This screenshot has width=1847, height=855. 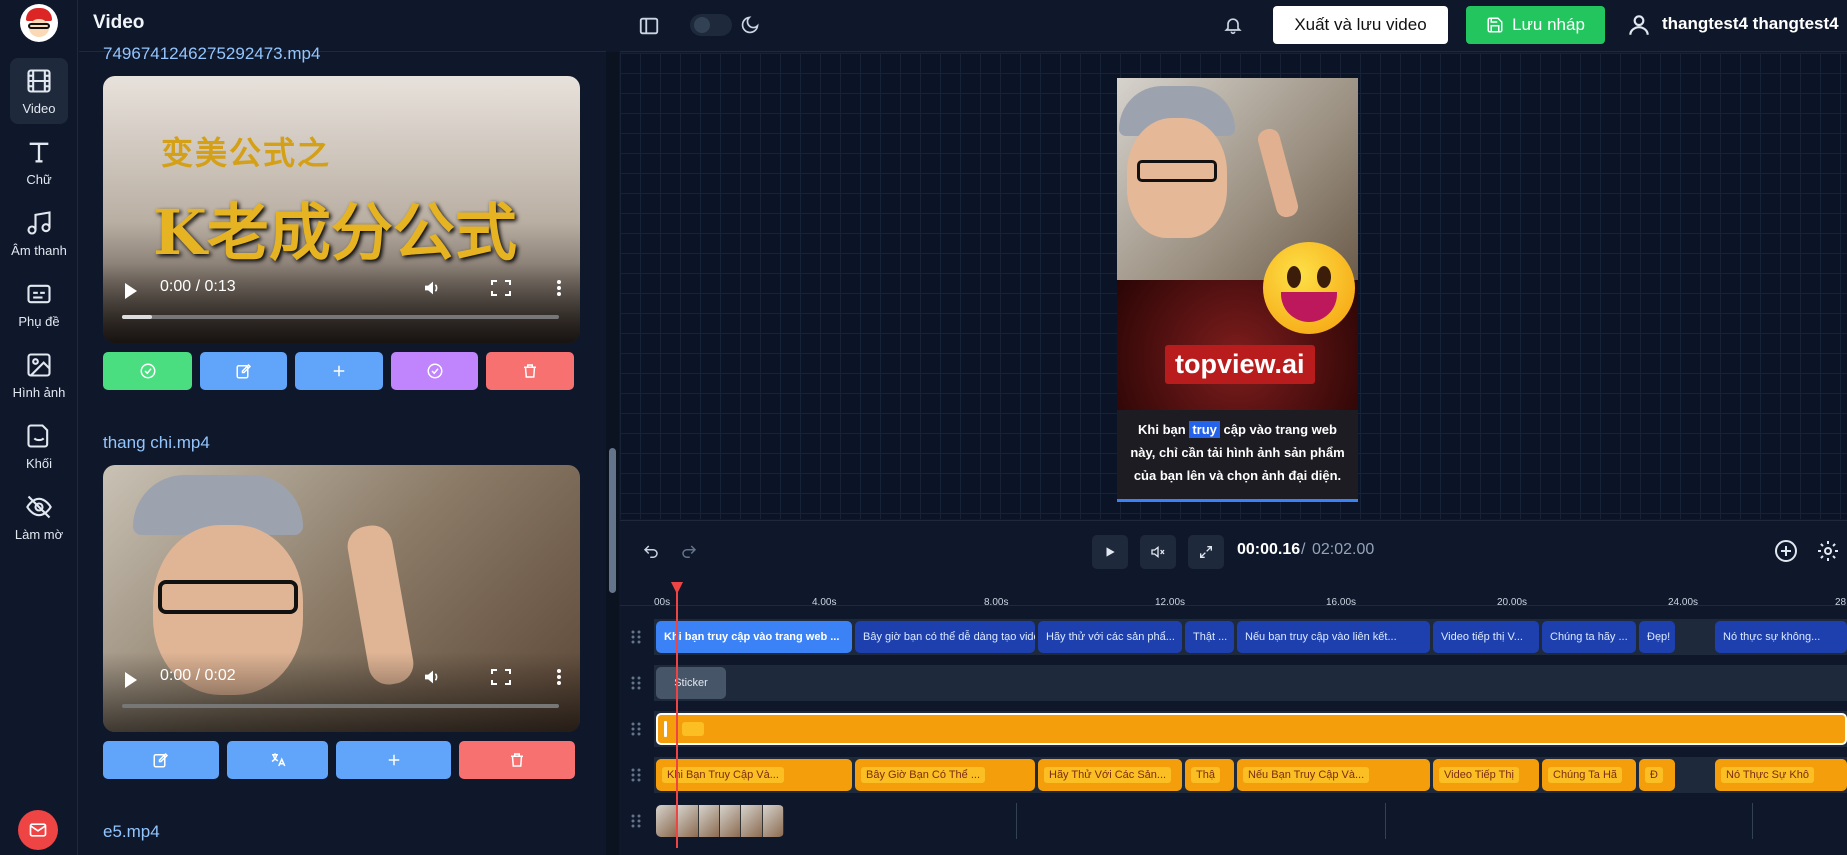 What do you see at coordinates (1158, 552) in the screenshot?
I see `mute-button` at bounding box center [1158, 552].